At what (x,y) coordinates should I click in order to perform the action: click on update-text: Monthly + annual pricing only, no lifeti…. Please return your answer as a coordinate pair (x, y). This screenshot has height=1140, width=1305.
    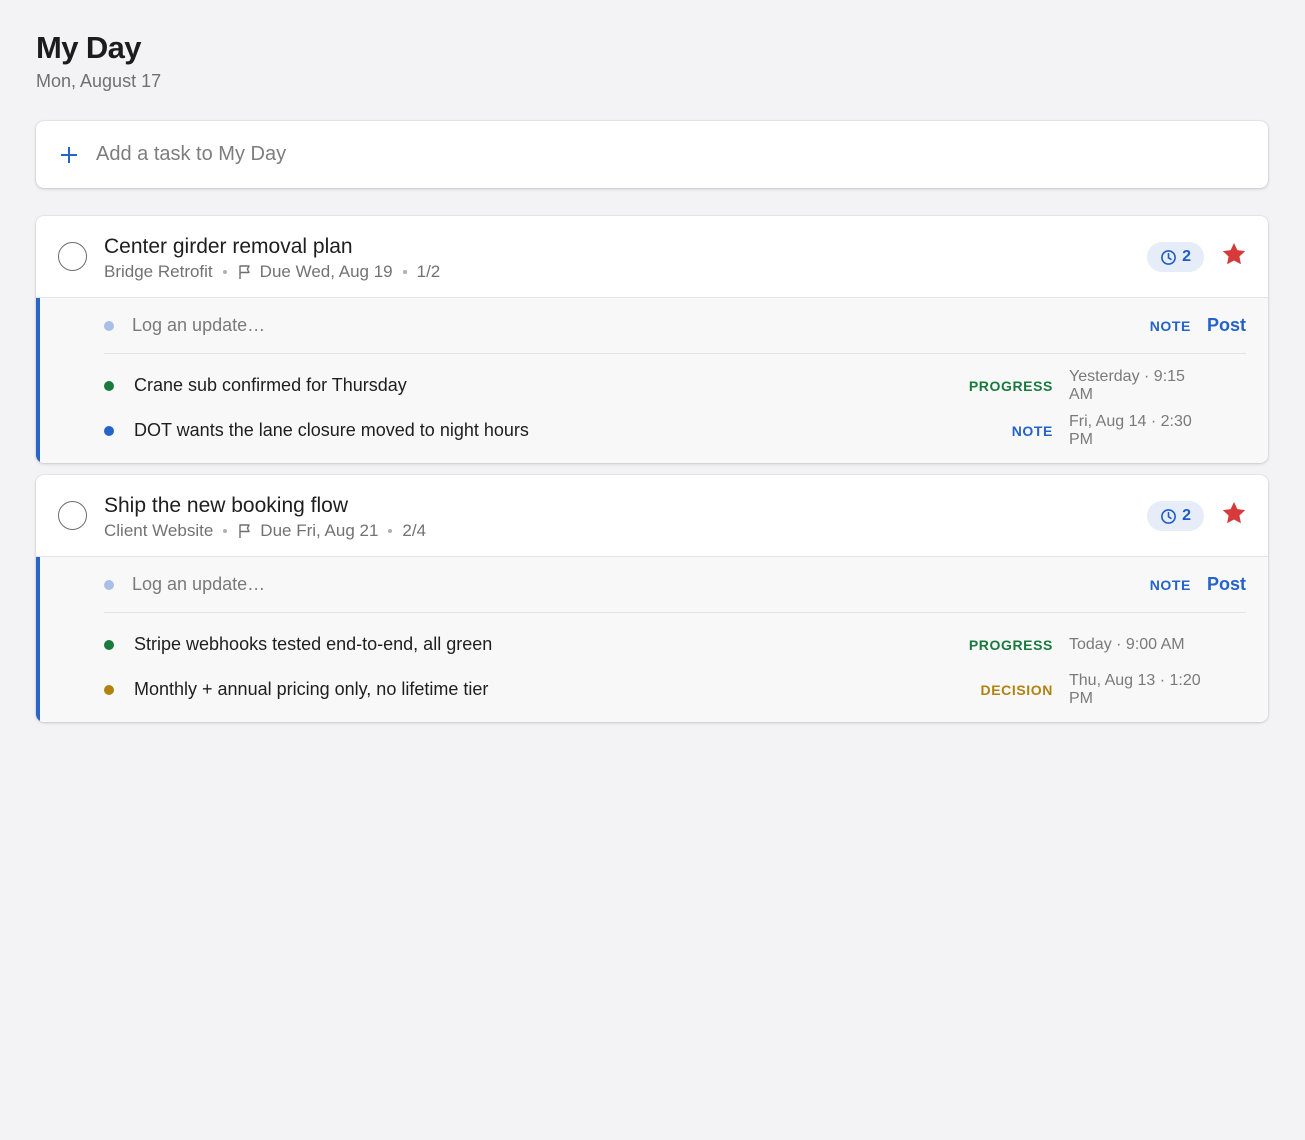
    Looking at the image, I should click on (311, 689).